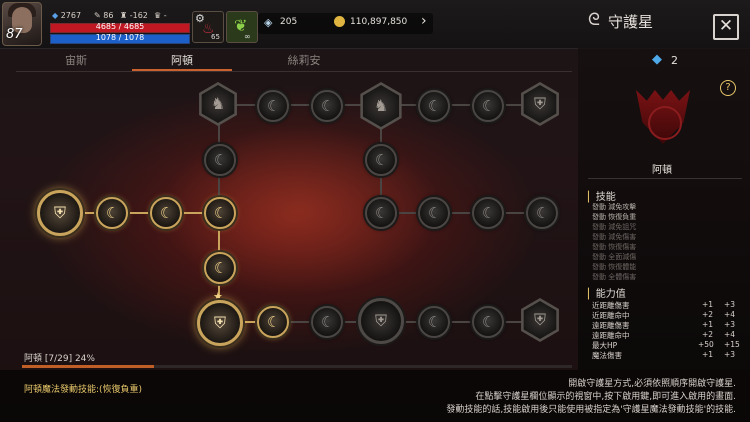 This screenshot has width=750, height=422. I want to click on constellation-name: 阿頓, so click(662, 170).